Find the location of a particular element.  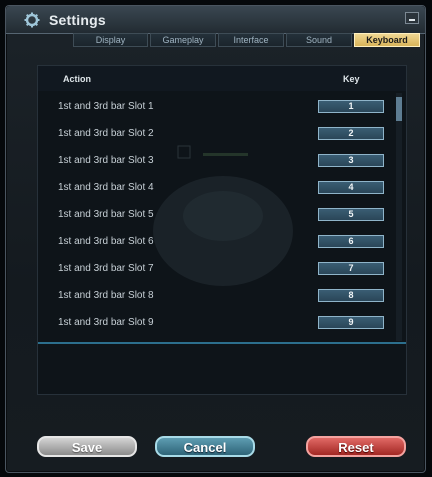

key-binding-button: 7 is located at coordinates (351, 268).